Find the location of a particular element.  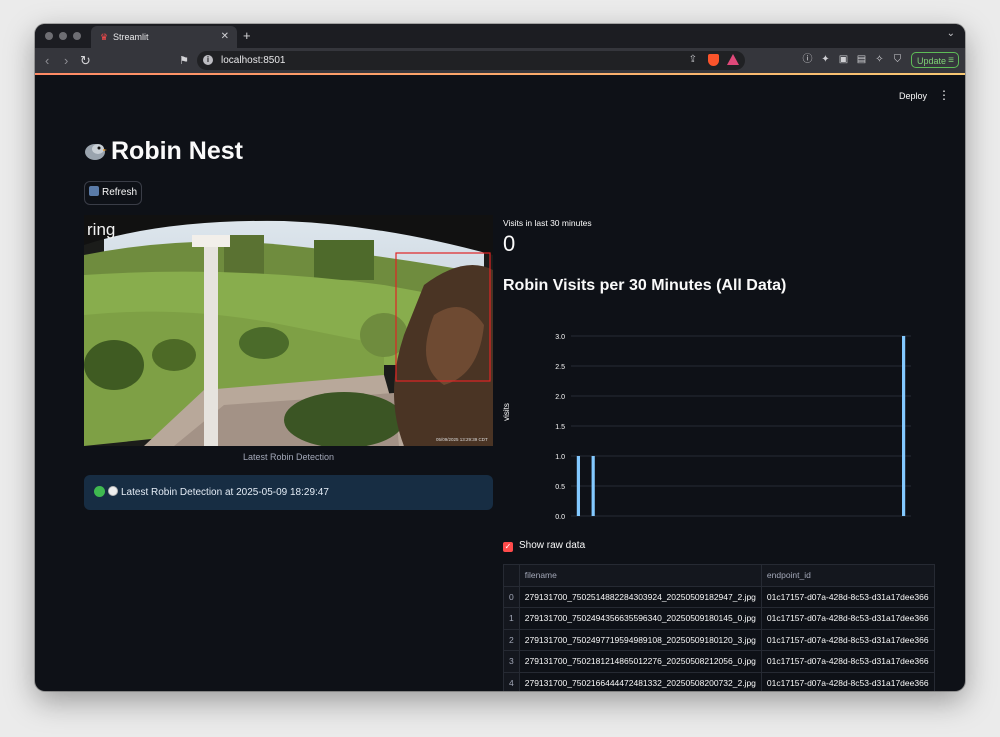

zoom-window-button is located at coordinates (77, 36).